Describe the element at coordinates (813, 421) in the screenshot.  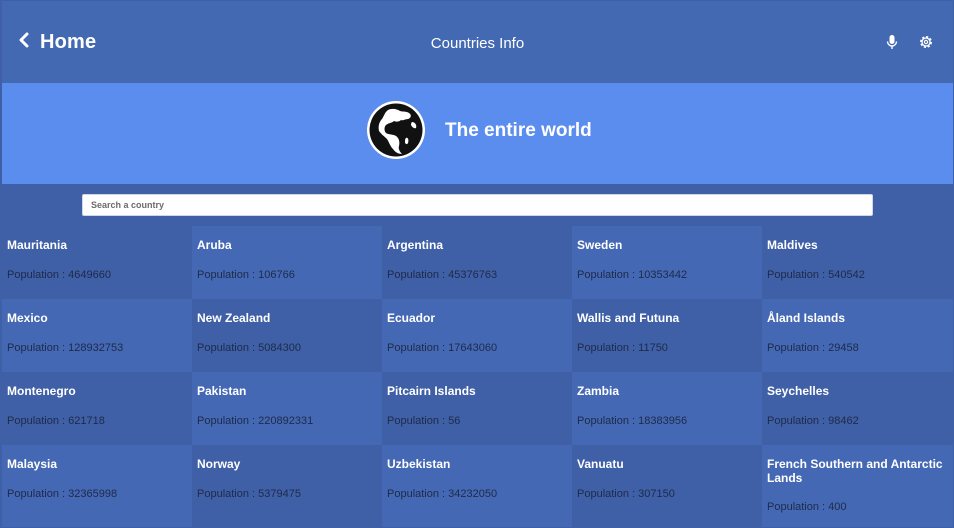
I see `country-population: Population : 98462` at that location.